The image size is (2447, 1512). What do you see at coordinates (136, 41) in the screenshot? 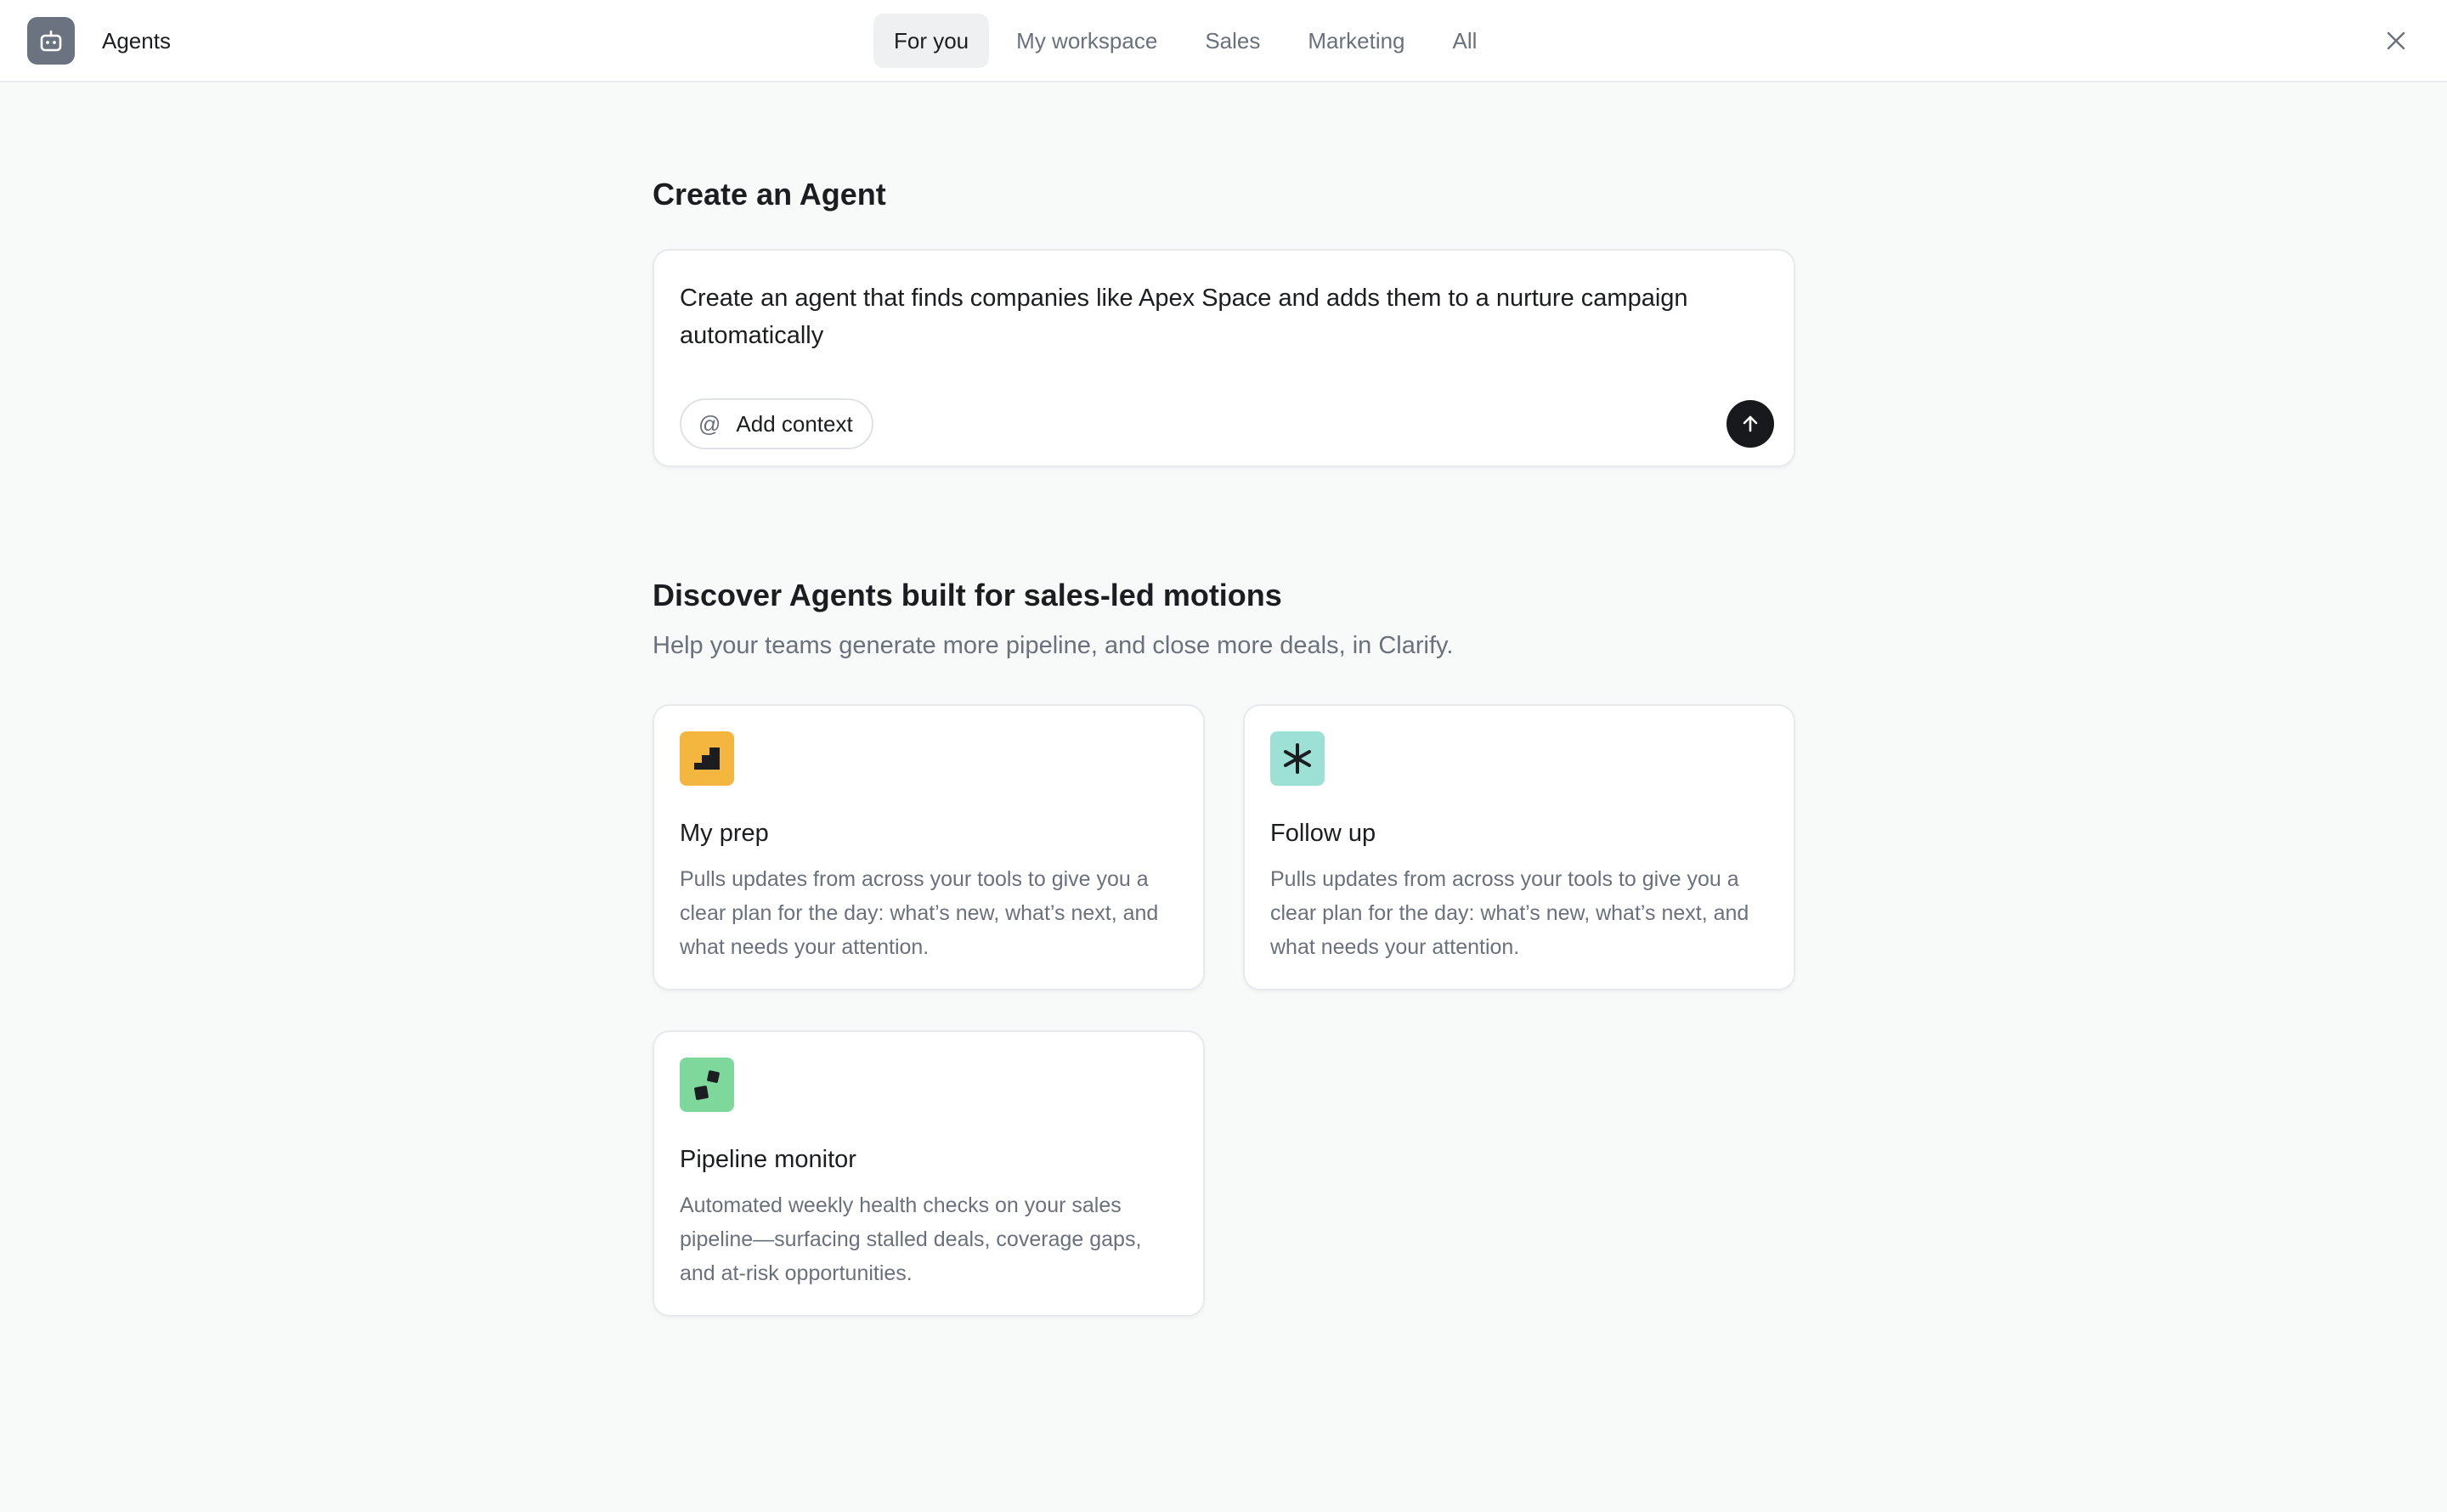
I see `app-title: Agents` at bounding box center [136, 41].